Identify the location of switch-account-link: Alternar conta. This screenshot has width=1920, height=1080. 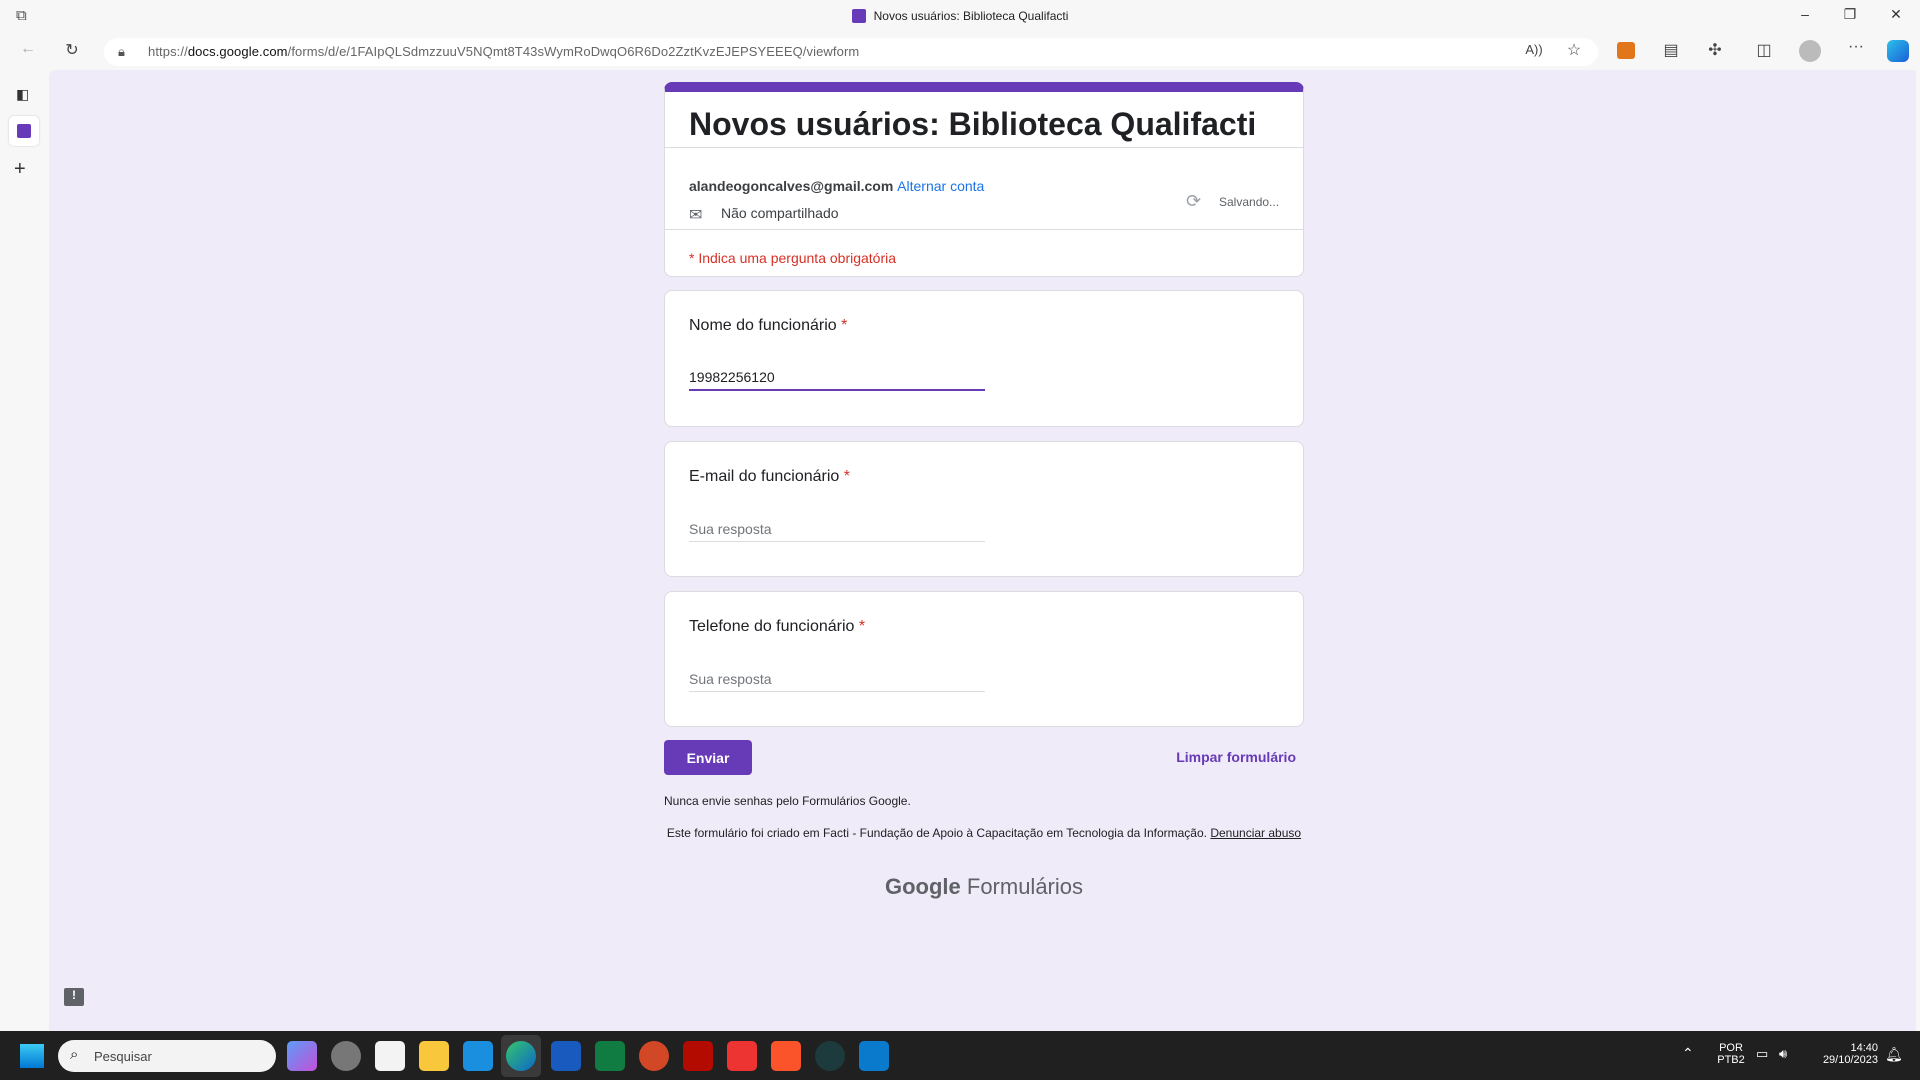
(940, 186).